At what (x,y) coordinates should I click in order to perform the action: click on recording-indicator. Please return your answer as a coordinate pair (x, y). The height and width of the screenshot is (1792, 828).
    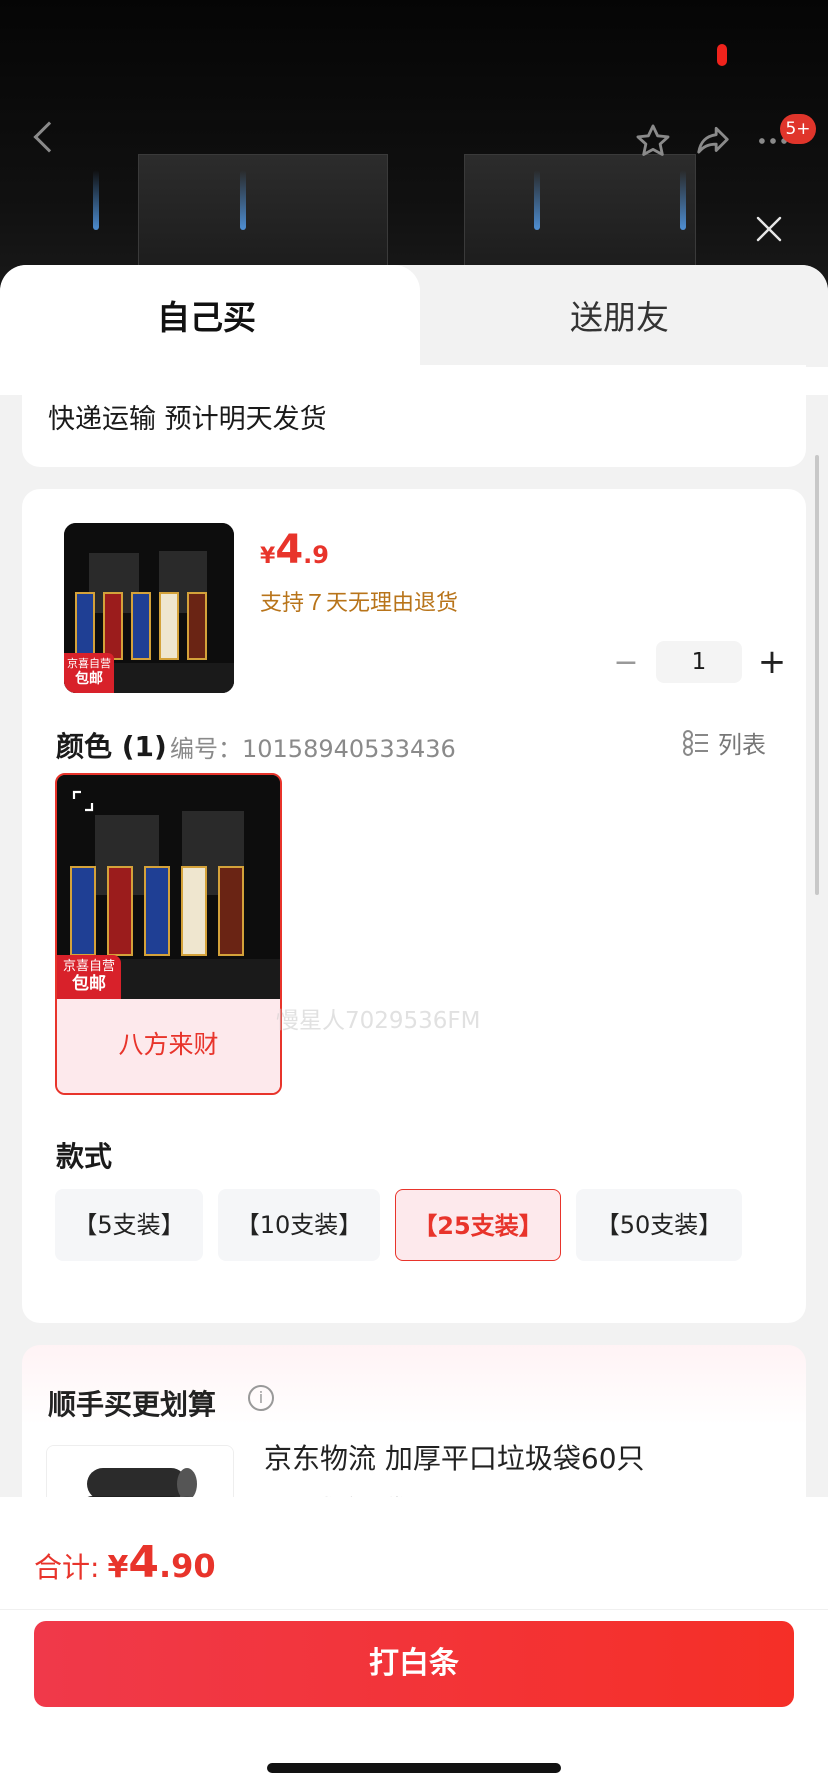
    Looking at the image, I should click on (722, 55).